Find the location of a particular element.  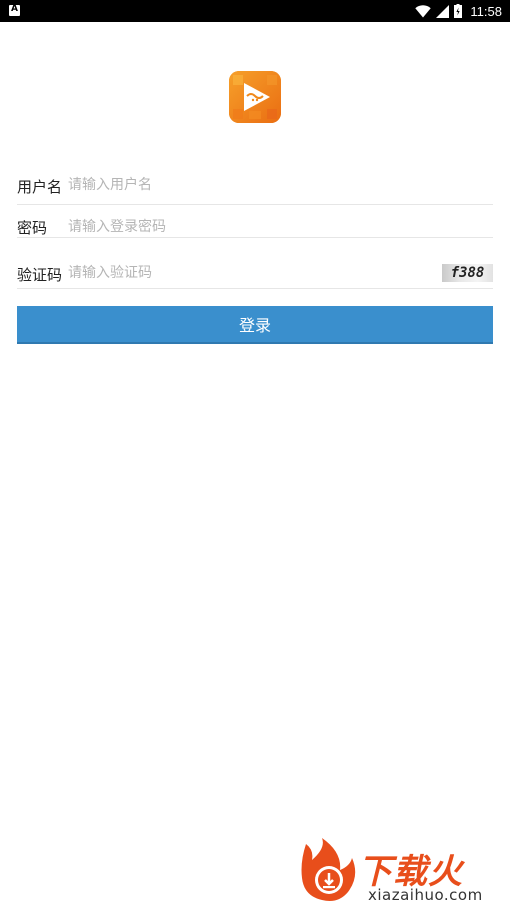

watermark-url: xiazaihuo.com is located at coordinates (425, 895).